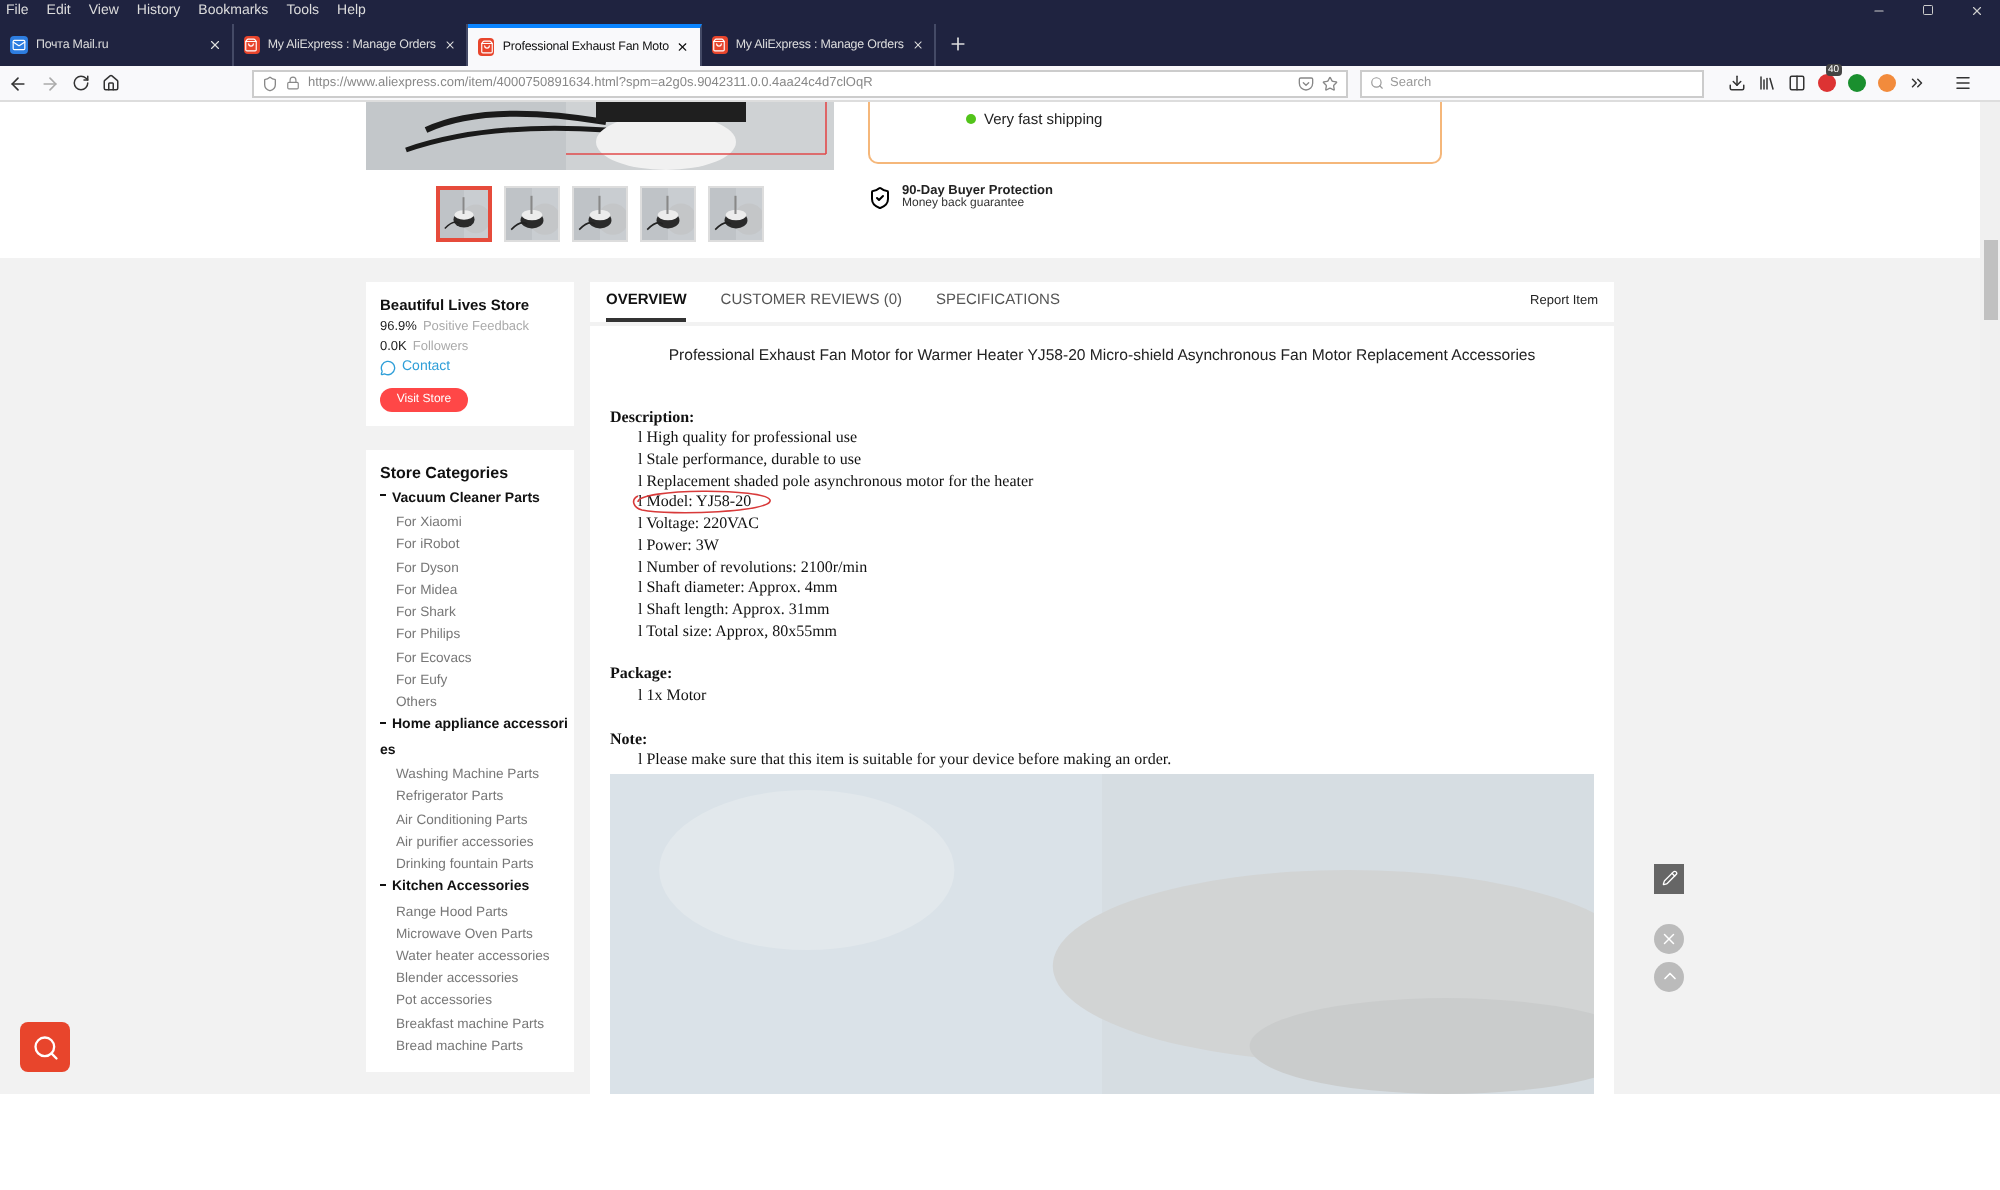  Describe the element at coordinates (671, 697) in the screenshot. I see `description-line: l 1x Motor` at that location.